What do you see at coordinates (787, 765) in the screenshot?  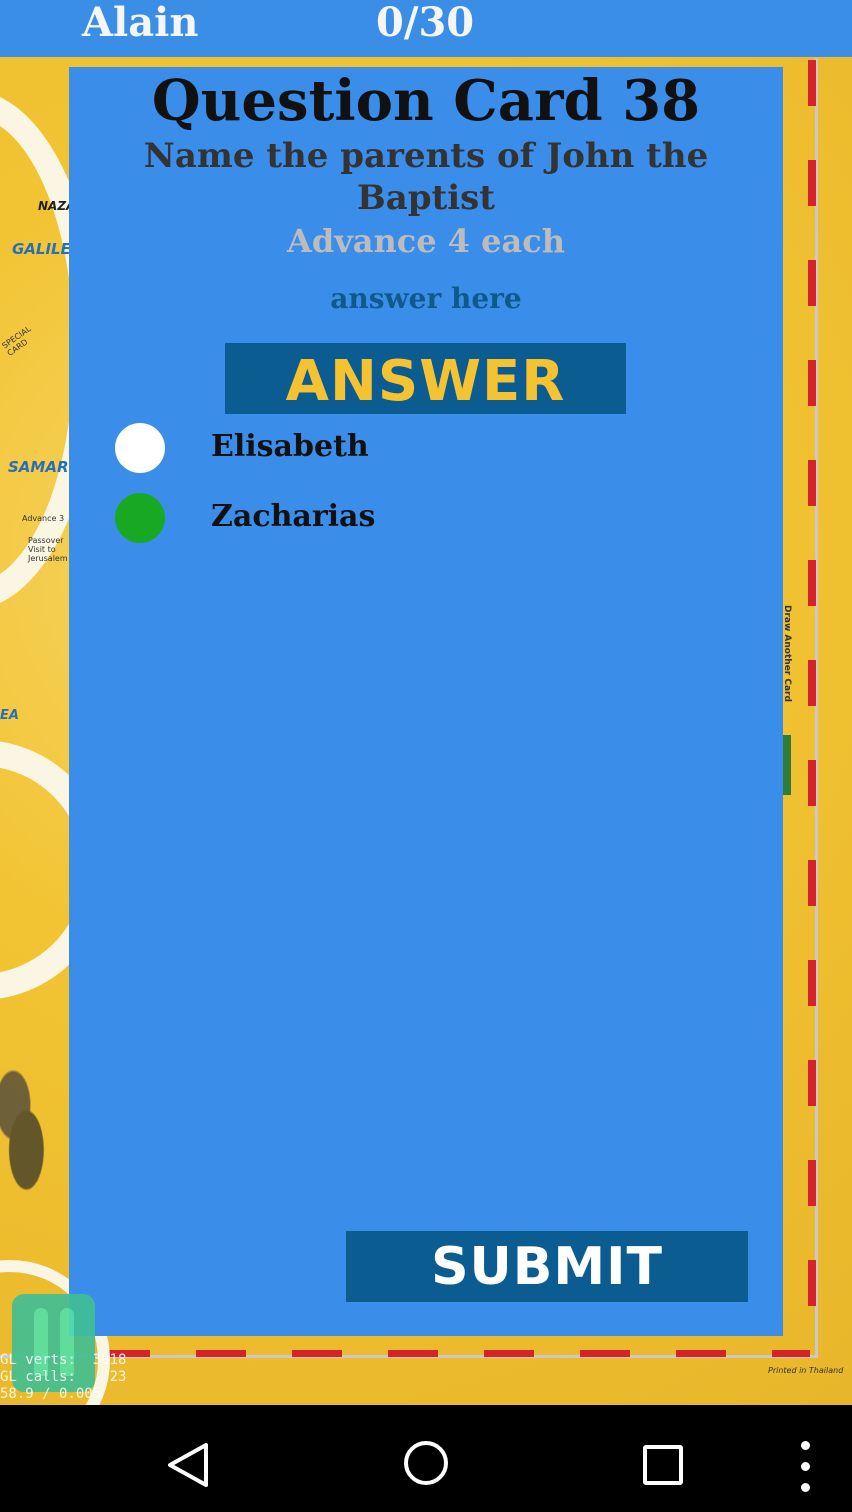 I see `board-green-marker` at bounding box center [787, 765].